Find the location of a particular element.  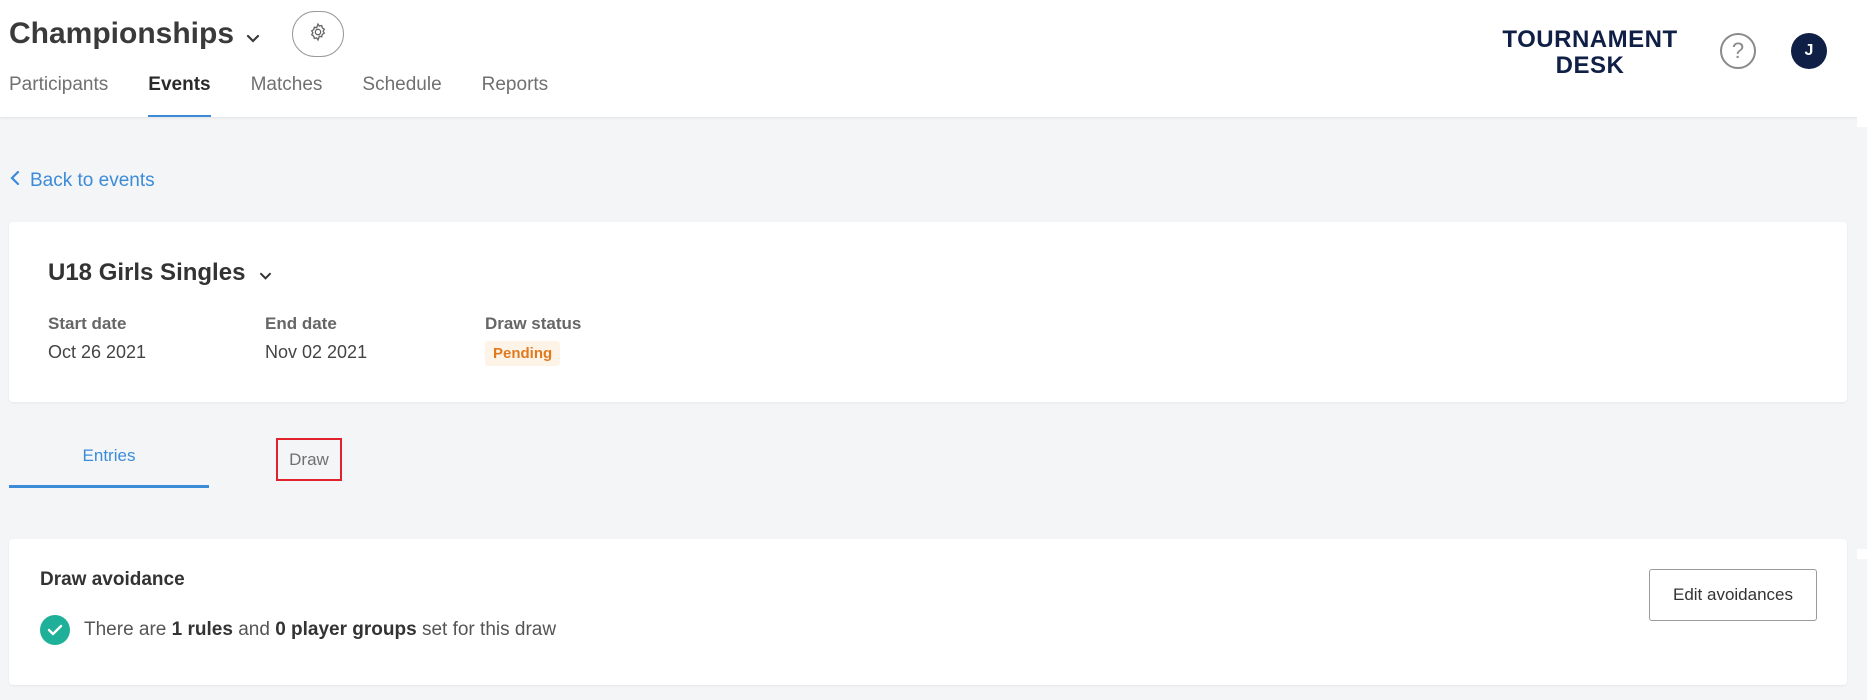

gear-icon is located at coordinates (318, 34).